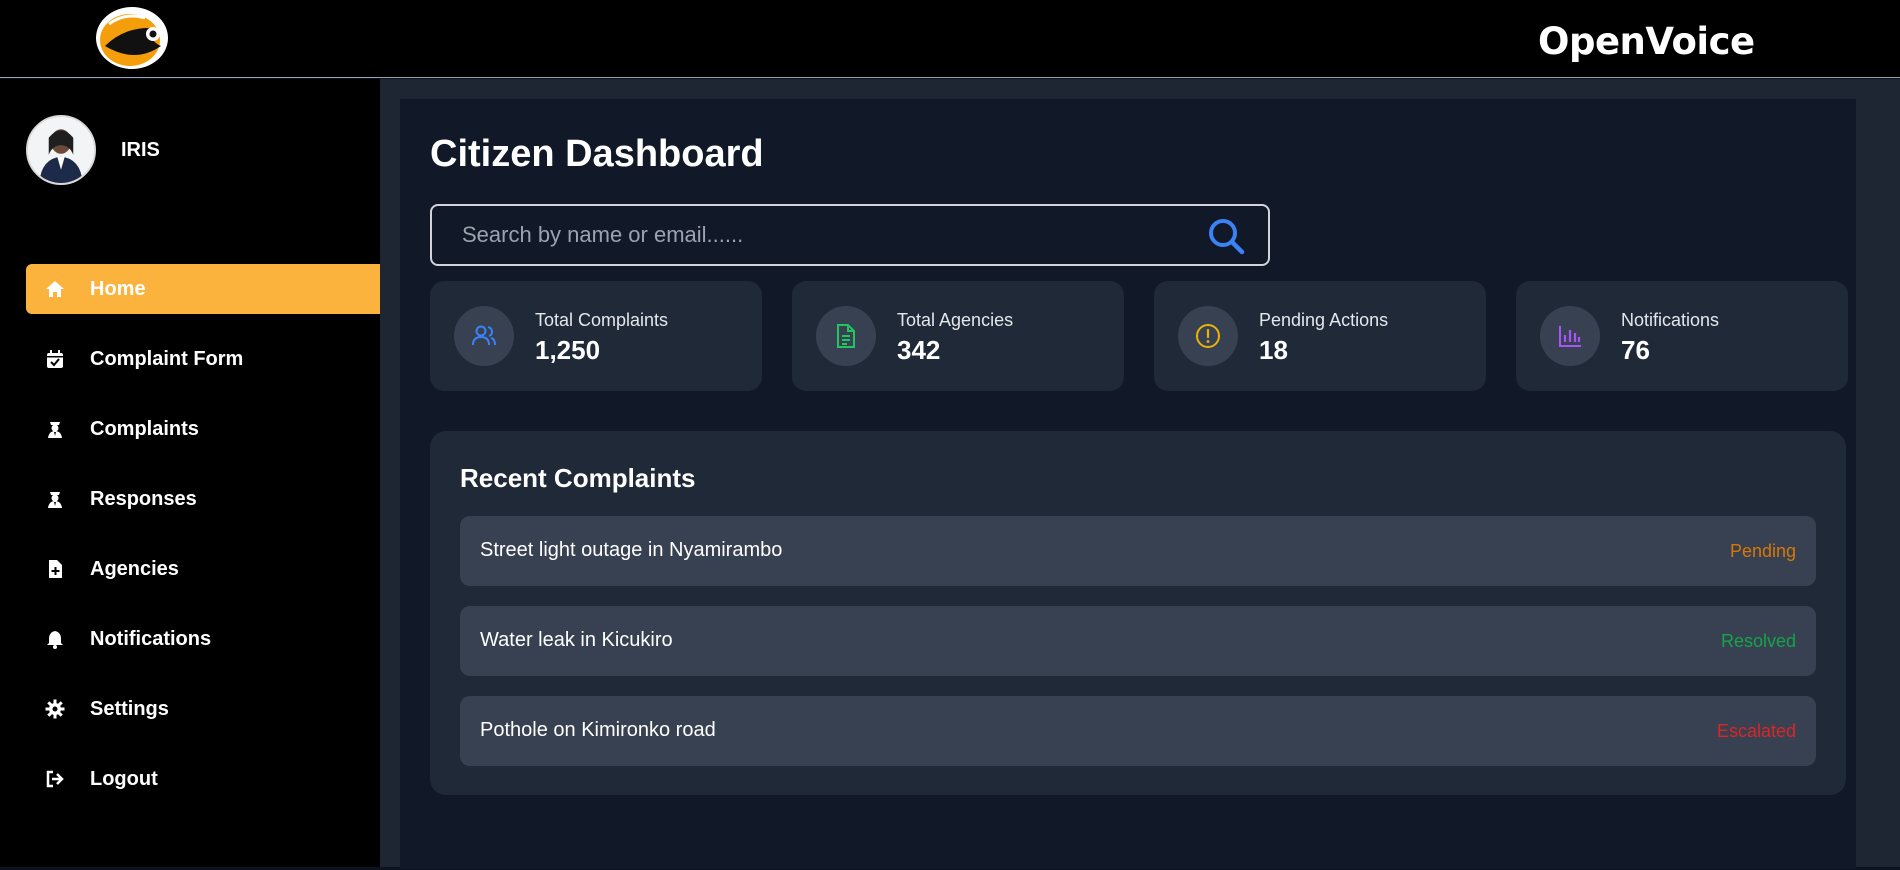  Describe the element at coordinates (1320, 336) in the screenshot. I see `stat-card-pending-actions: Pending Actions 18` at that location.